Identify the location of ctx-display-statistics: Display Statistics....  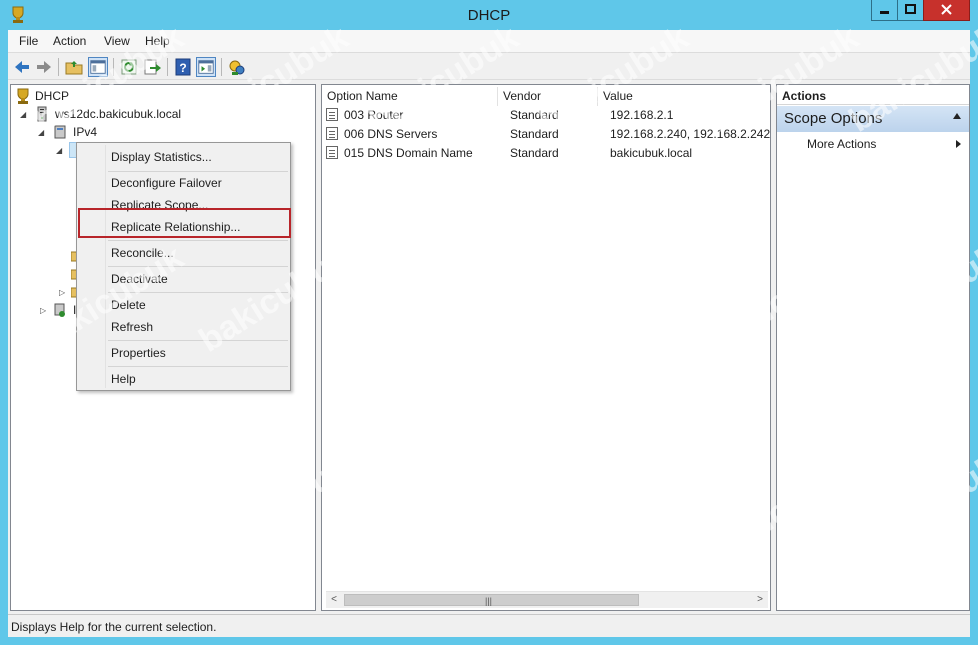
(161, 157).